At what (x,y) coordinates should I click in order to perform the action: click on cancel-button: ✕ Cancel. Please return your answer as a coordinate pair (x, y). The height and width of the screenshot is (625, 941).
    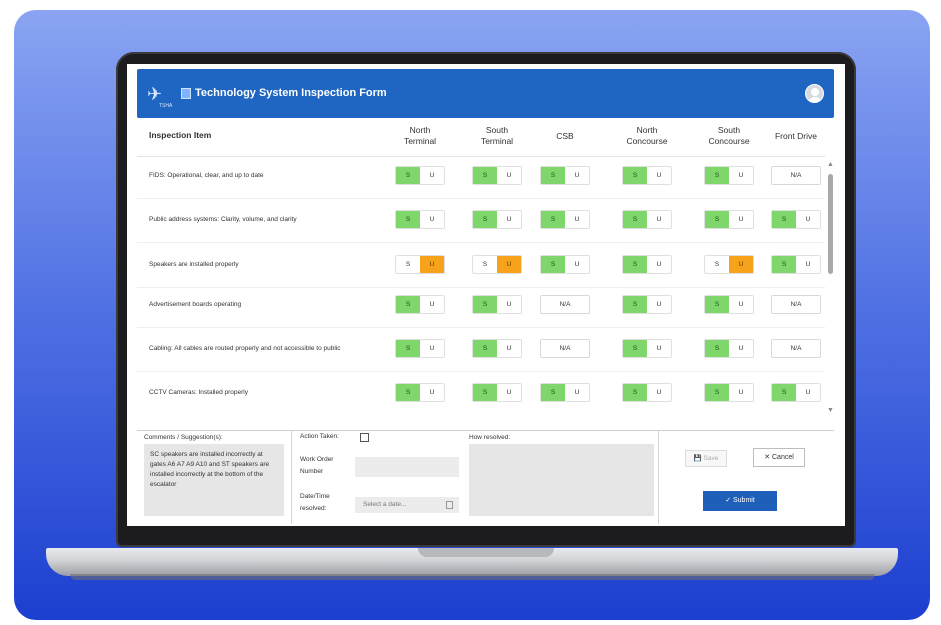
    Looking at the image, I should click on (779, 457).